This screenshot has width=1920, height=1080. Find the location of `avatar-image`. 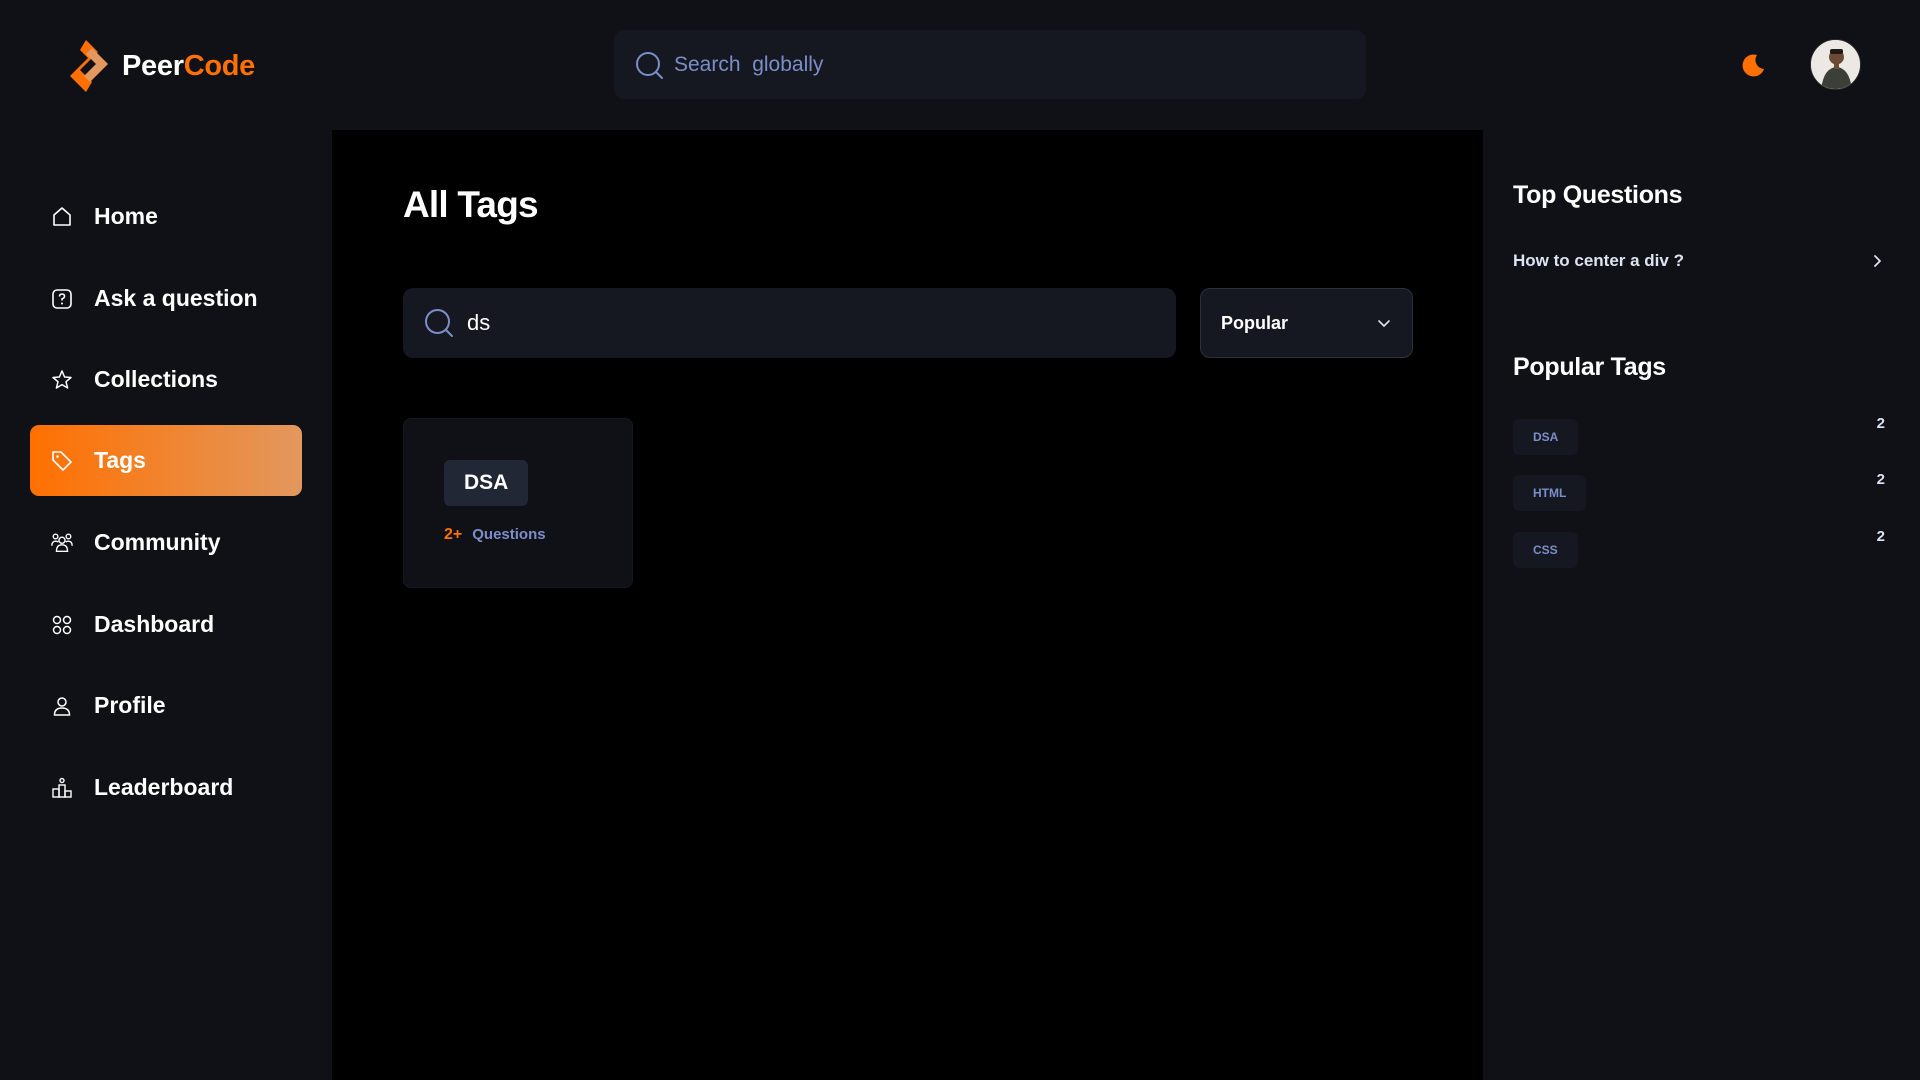

avatar-image is located at coordinates (1835, 64).